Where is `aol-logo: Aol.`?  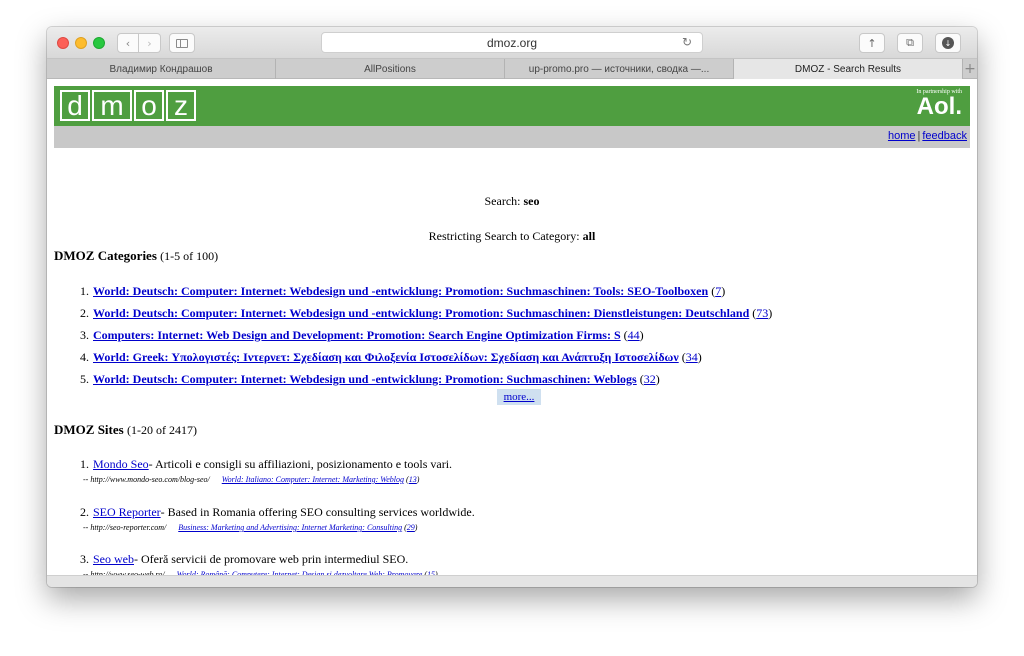 aol-logo: Aol. is located at coordinates (939, 106).